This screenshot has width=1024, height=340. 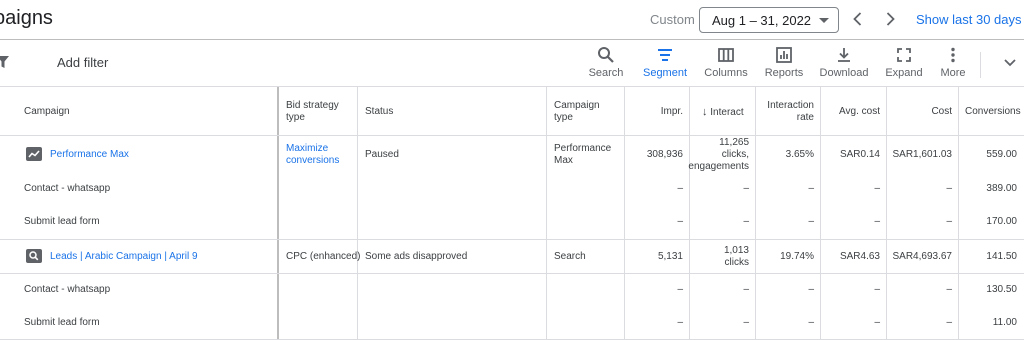 What do you see at coordinates (1001, 221) in the screenshot?
I see `conversions-cell: 170.00` at bounding box center [1001, 221].